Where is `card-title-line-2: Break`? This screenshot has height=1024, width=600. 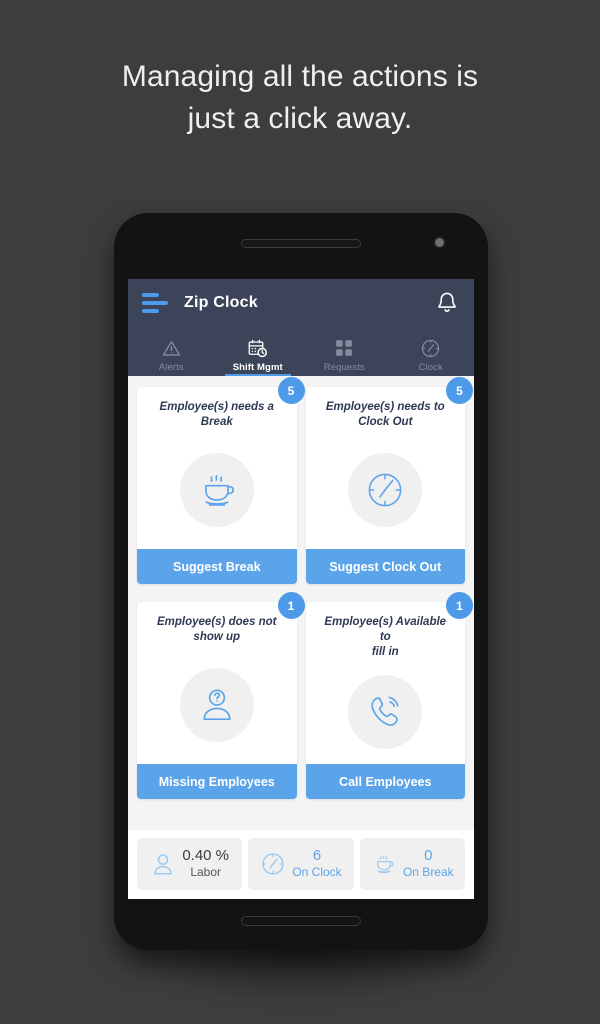 card-title-line-2: Break is located at coordinates (216, 422).